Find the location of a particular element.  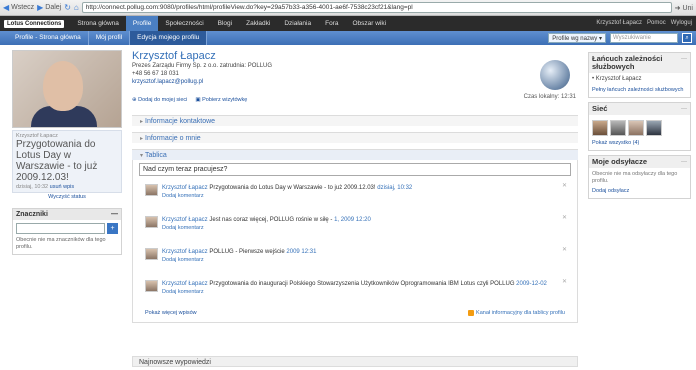

nav-tab-blogs: Blogi is located at coordinates (225, 23).